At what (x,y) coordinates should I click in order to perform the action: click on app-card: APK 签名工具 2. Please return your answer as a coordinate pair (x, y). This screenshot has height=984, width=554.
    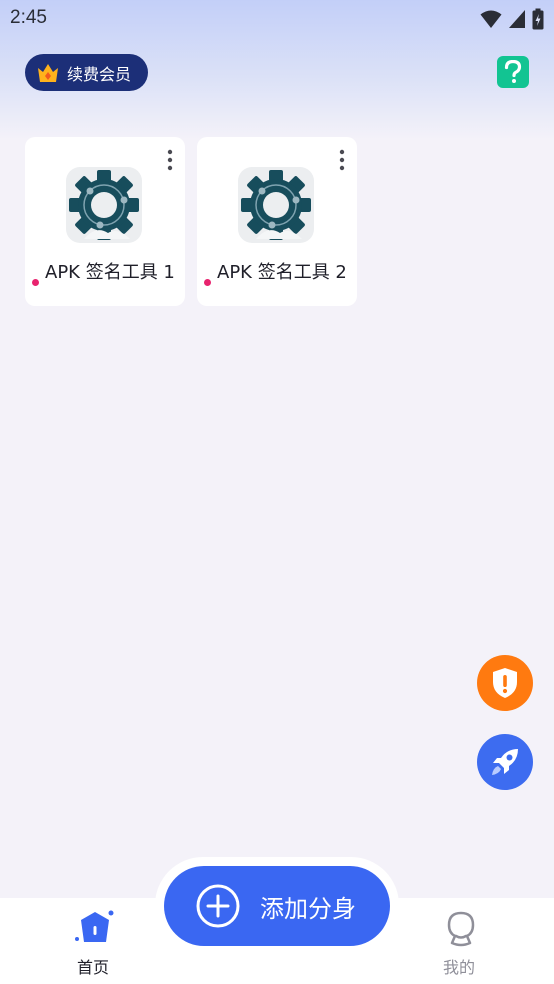
    Looking at the image, I should click on (277, 221).